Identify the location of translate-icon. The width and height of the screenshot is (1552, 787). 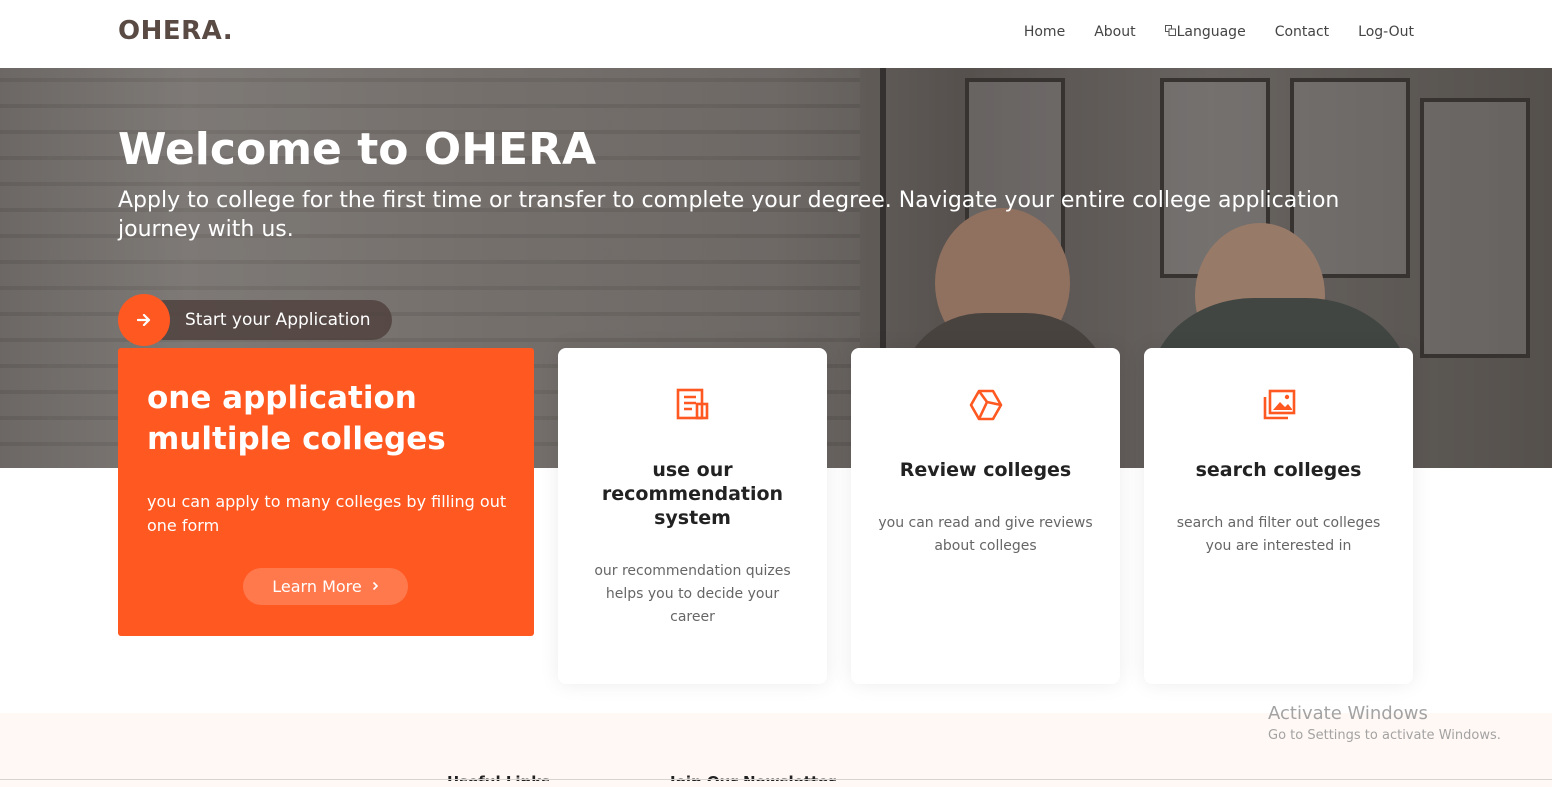
(1170, 32).